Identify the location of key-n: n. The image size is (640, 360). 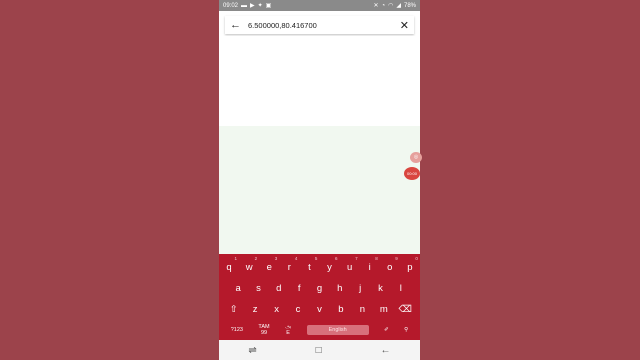
(362, 309).